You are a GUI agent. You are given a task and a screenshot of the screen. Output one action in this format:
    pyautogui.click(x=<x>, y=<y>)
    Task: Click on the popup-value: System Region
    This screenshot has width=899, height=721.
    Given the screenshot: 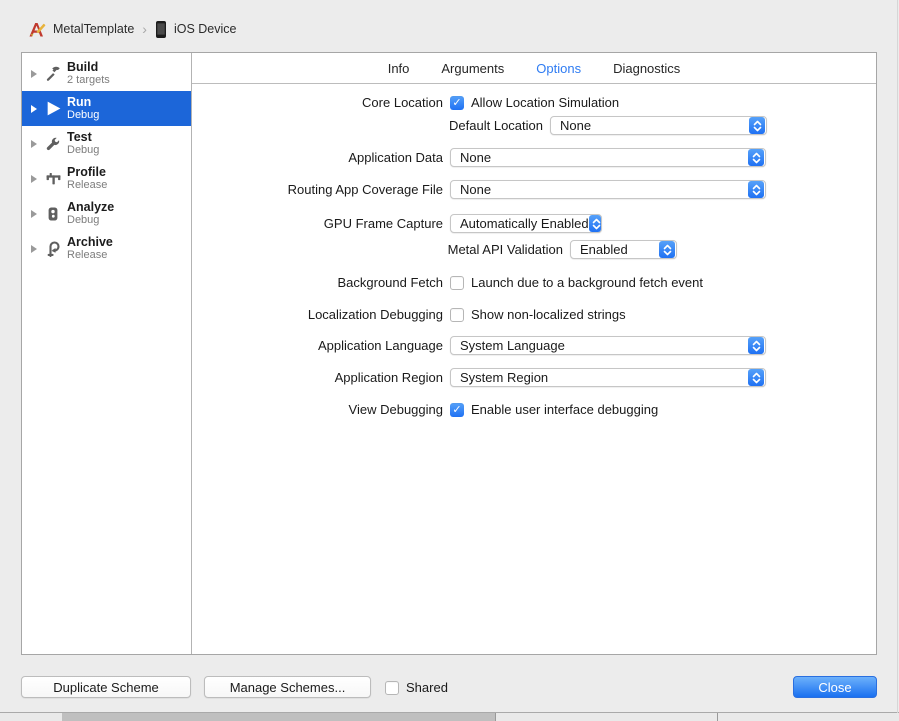 What is the action you would take?
    pyautogui.click(x=504, y=377)
    